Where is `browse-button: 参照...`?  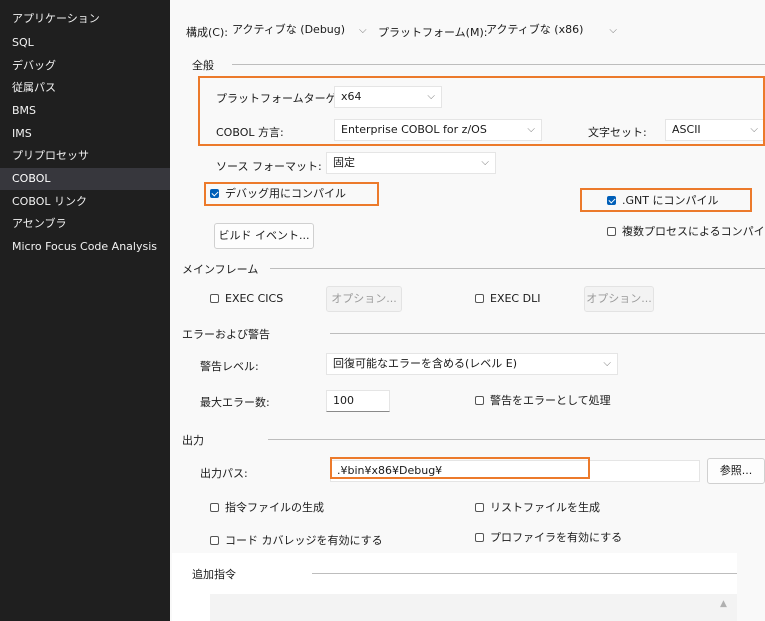 browse-button: 参照... is located at coordinates (736, 471).